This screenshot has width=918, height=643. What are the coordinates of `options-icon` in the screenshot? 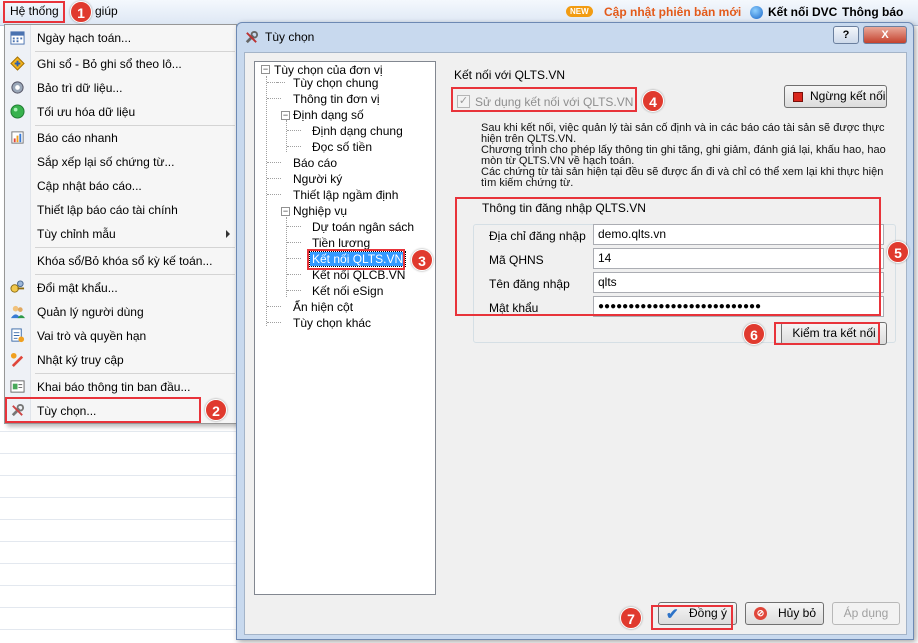 It's located at (252, 37).